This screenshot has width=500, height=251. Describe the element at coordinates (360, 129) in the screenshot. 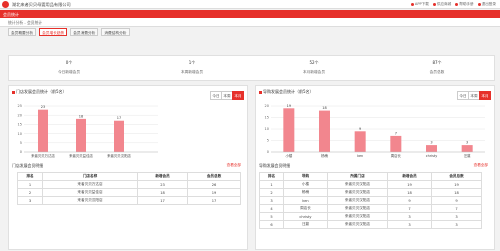

I see `bar-value-label: 9` at that location.